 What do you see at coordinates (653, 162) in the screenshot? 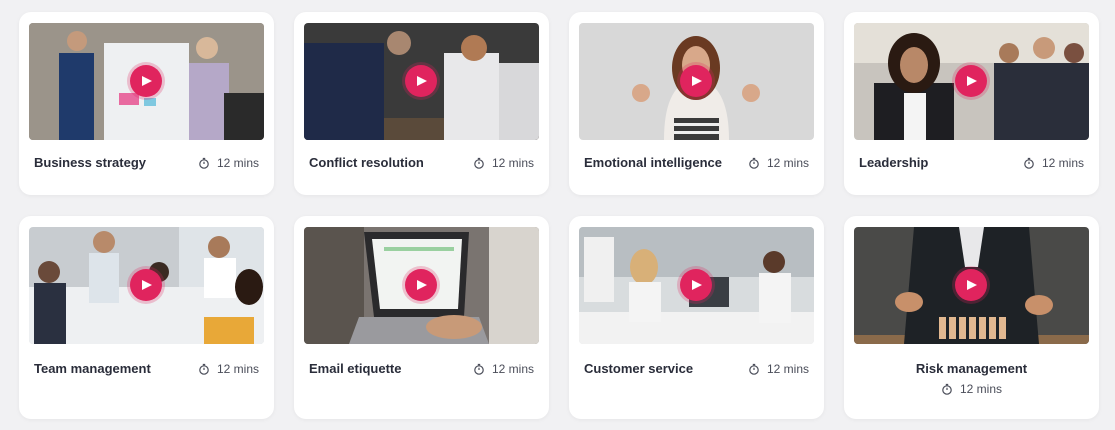
I see `course-title: Emotional intelligence` at bounding box center [653, 162].